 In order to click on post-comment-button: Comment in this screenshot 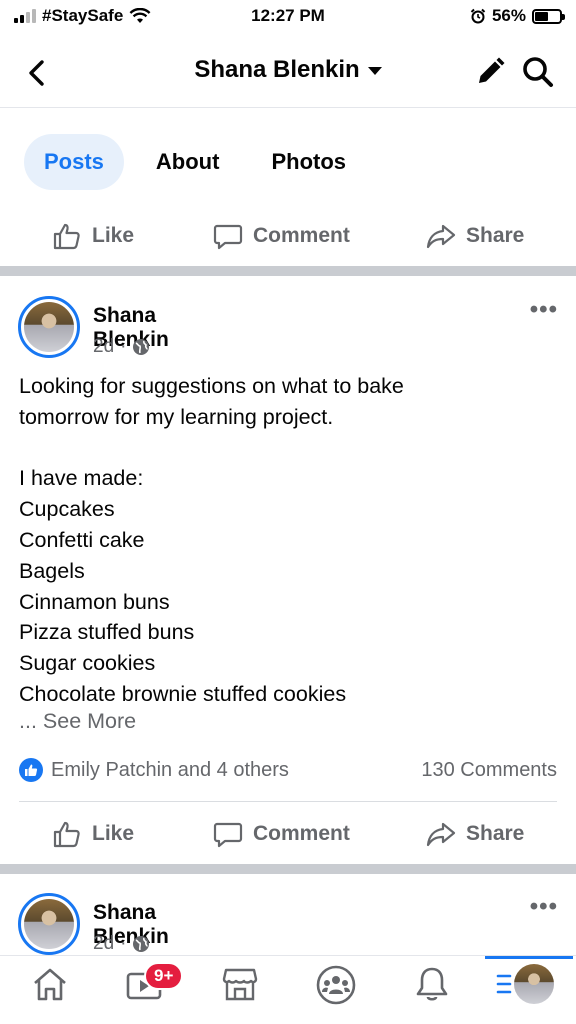, I will do `click(281, 834)`.